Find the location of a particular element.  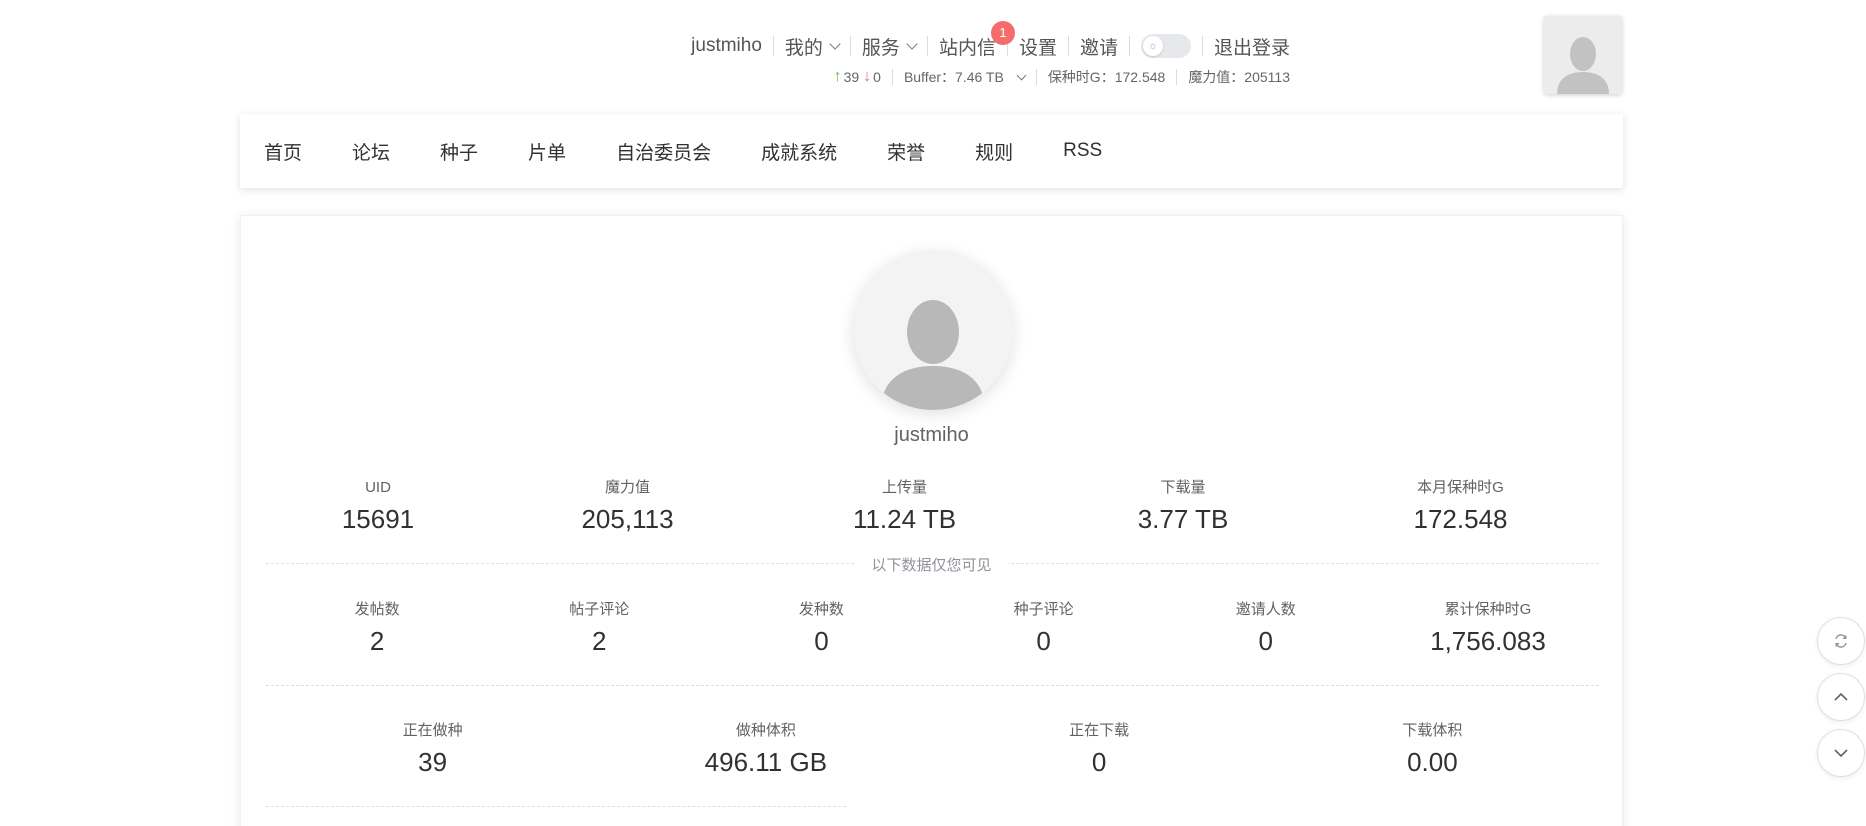

stat-downloaded: 下载量 3.77 TB is located at coordinates (1183, 506).